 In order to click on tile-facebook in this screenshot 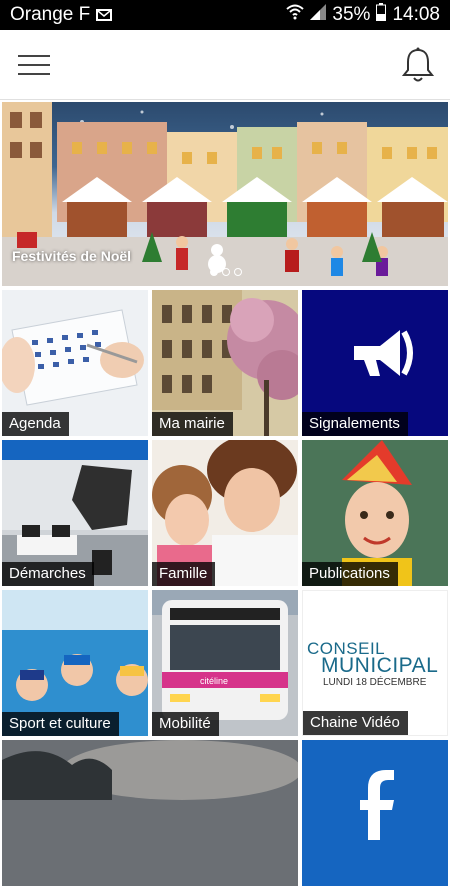, I will do `click(375, 813)`.